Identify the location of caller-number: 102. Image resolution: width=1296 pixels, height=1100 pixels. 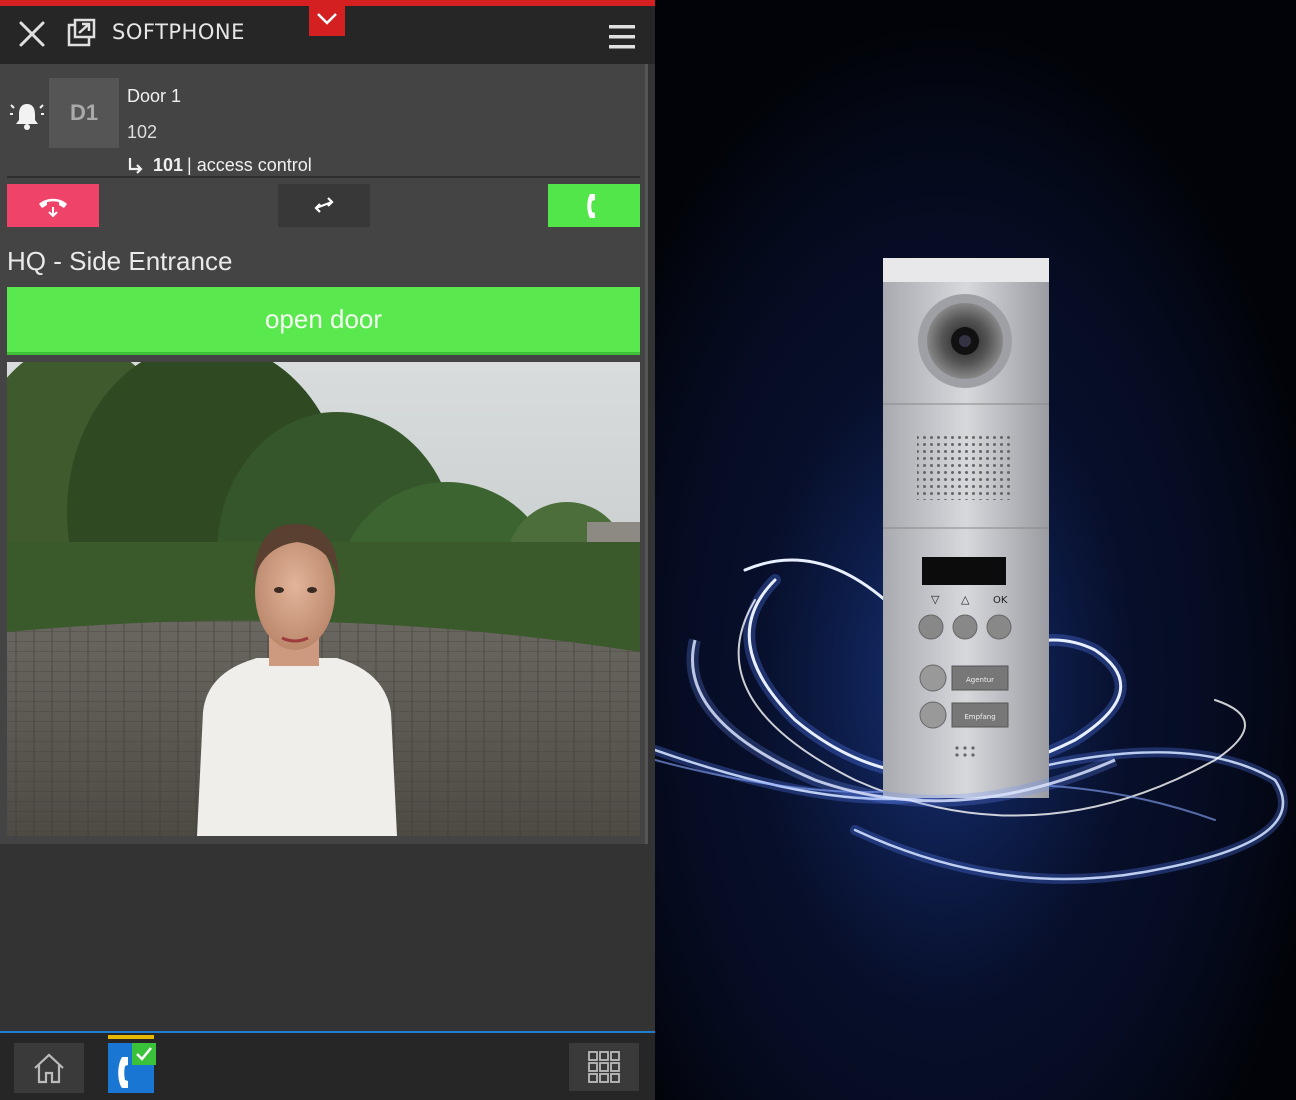
(142, 132).